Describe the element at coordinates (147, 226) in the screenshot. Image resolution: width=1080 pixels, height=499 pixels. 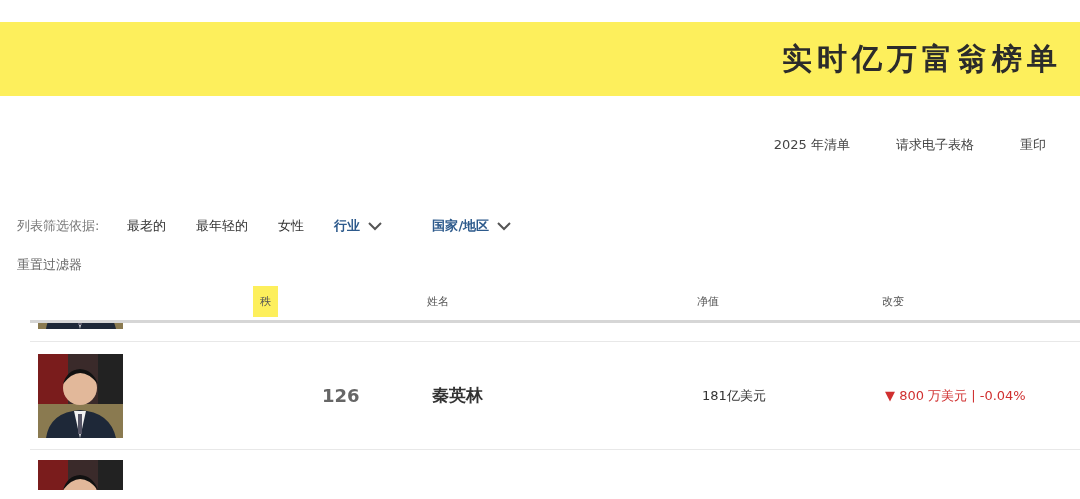
I see `filter-option: 最老的` at that location.